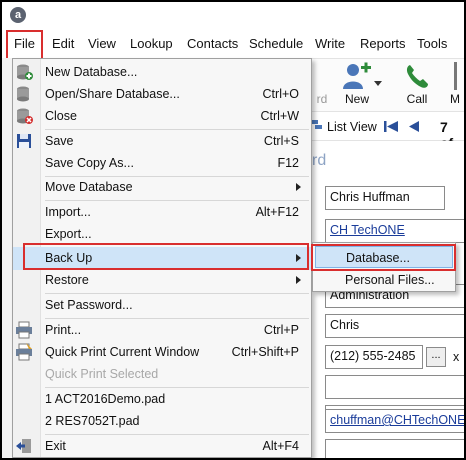 The image size is (466, 460). I want to click on database-highlight, so click(383, 257).